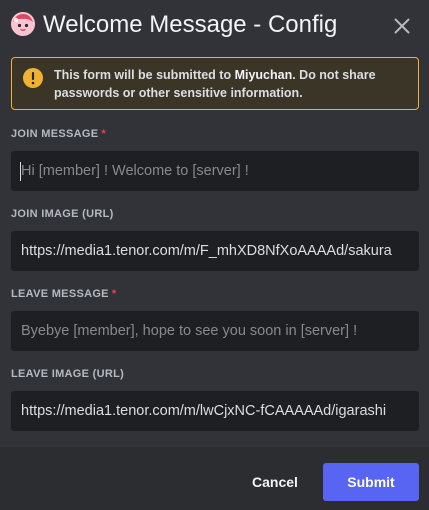  I want to click on bot-avatar-image, so click(23, 24).